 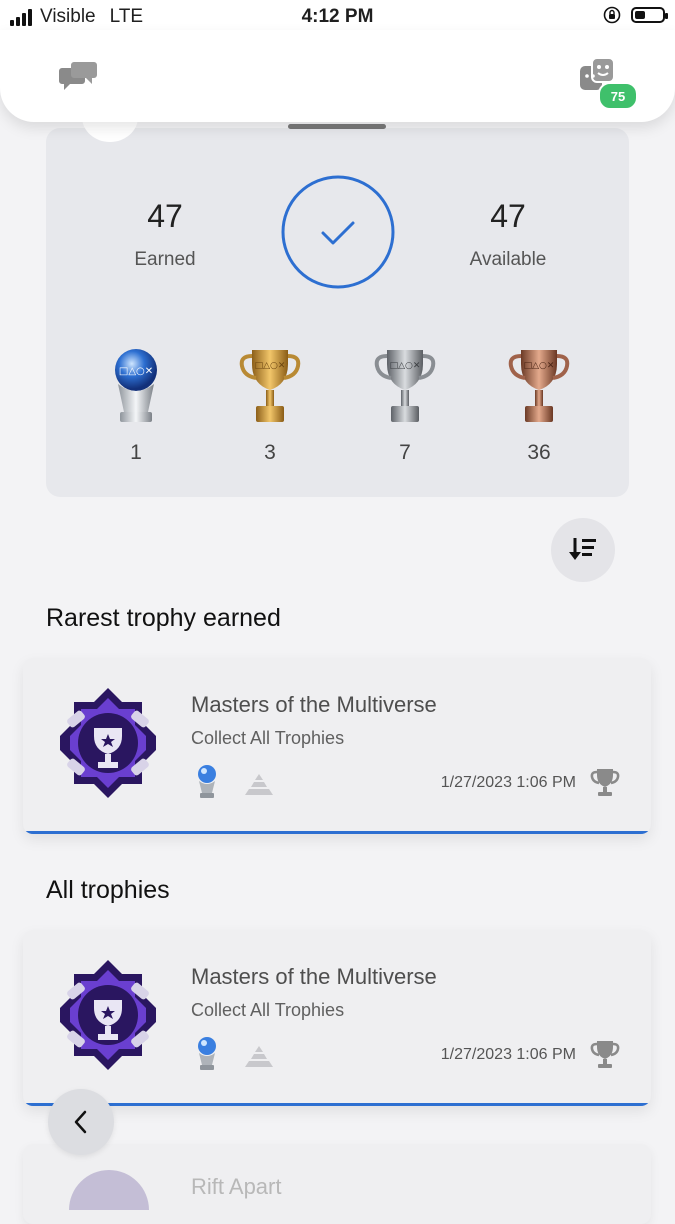 What do you see at coordinates (236, 1186) in the screenshot?
I see `trophy-name: Rift Apart` at bounding box center [236, 1186].